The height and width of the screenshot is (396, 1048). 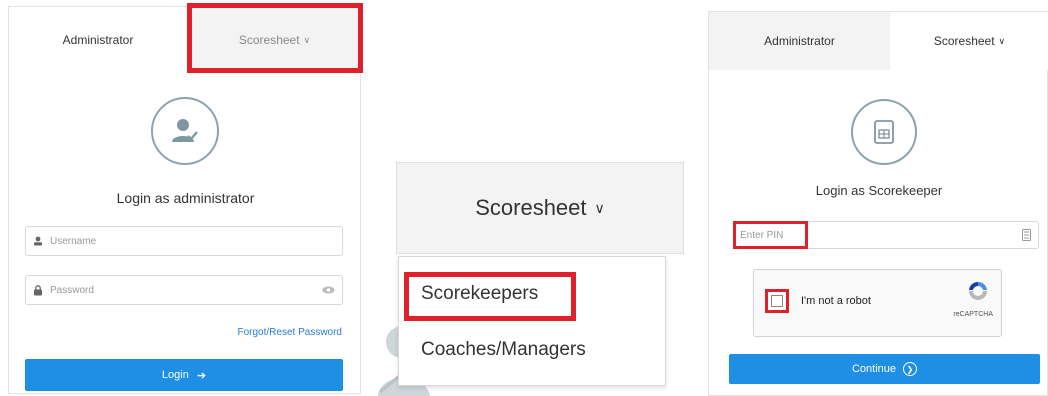 I want to click on lock-icon, so click(x=38, y=290).